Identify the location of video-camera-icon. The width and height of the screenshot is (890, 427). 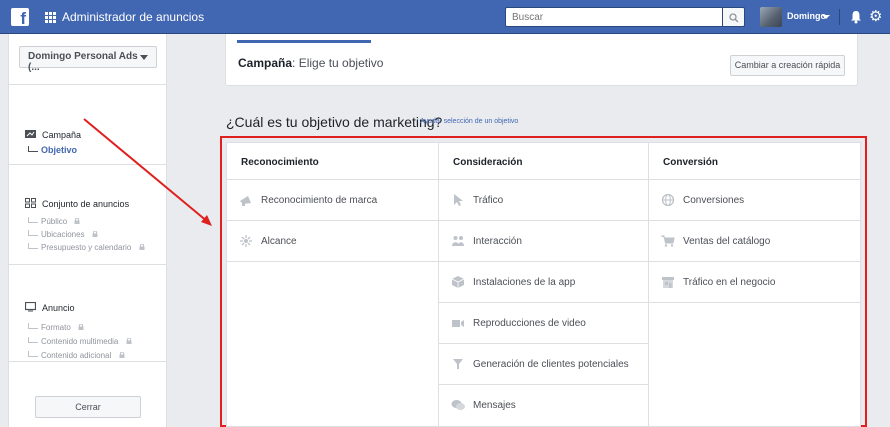
(458, 323).